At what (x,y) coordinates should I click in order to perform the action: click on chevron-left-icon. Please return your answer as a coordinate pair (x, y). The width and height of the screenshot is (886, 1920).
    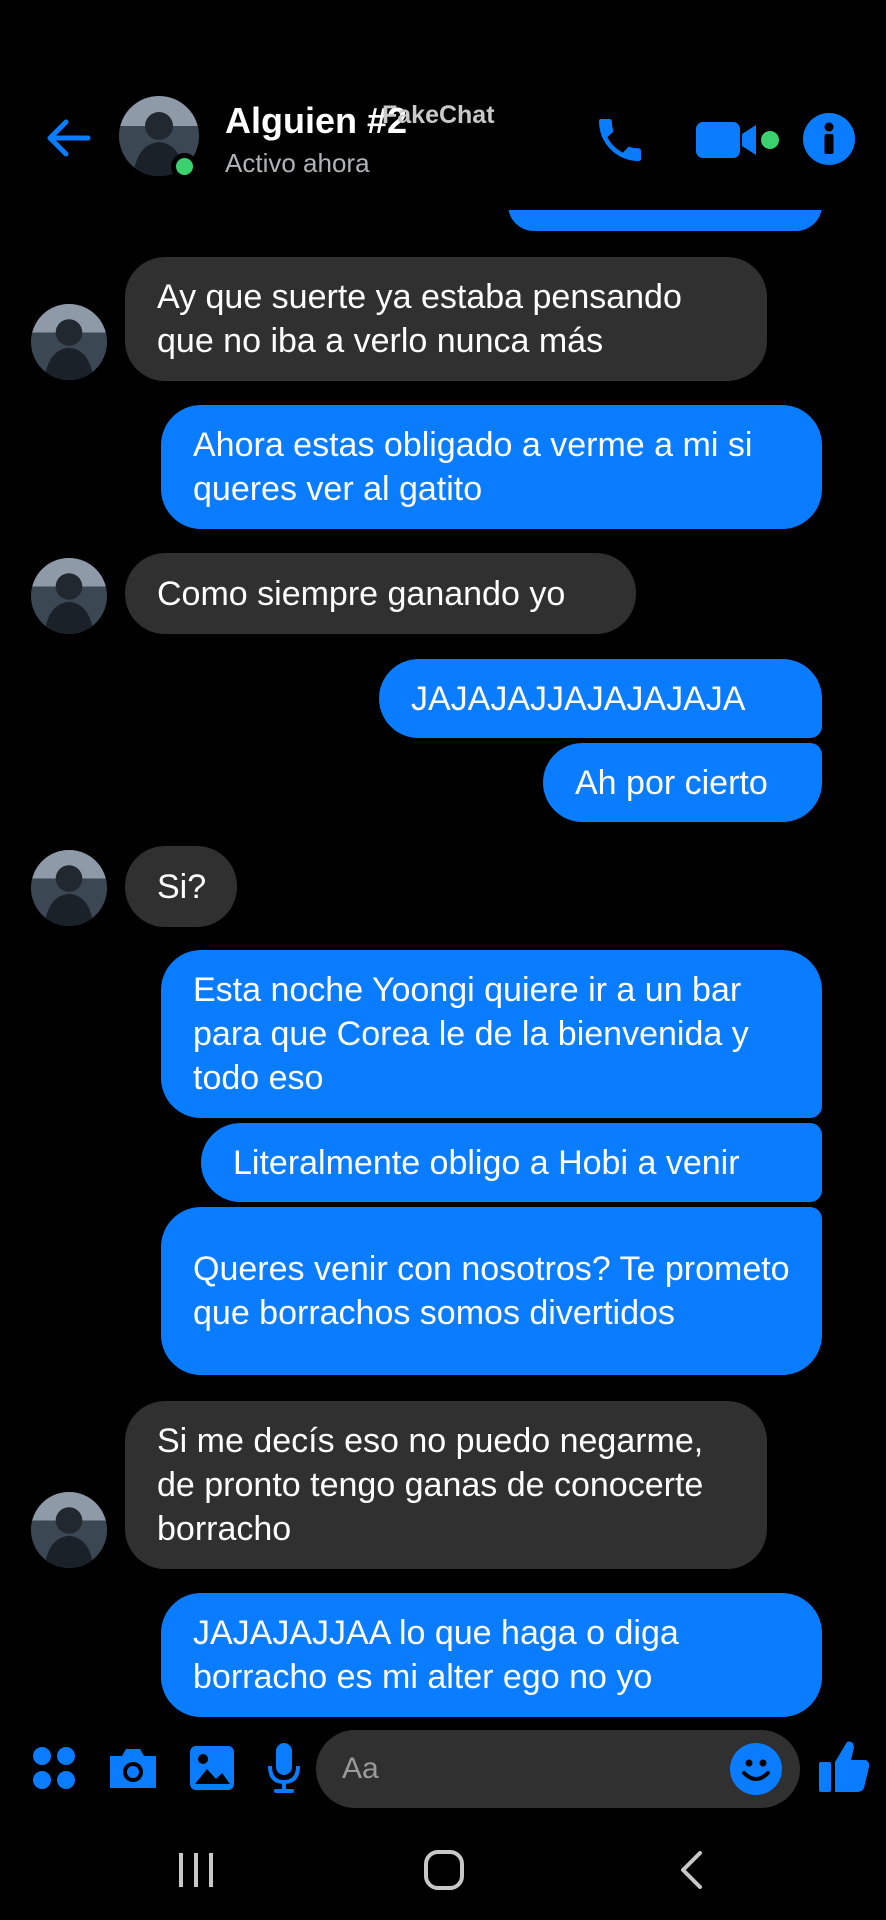
    Looking at the image, I should click on (691, 1870).